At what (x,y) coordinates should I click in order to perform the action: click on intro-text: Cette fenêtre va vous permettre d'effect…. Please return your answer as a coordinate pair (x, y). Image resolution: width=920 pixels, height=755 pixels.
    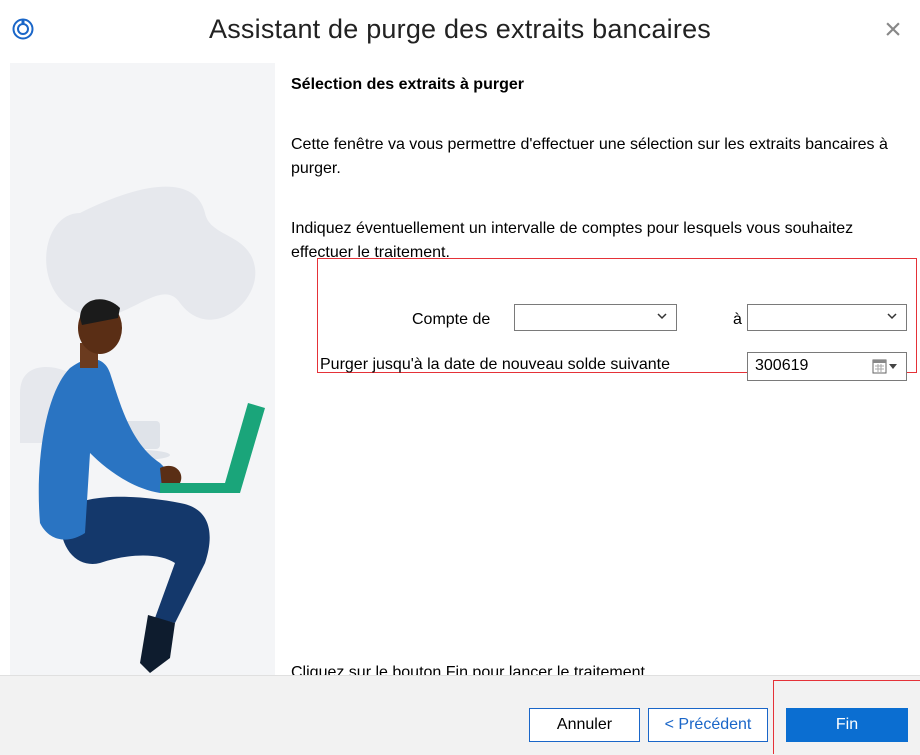
    Looking at the image, I should click on (589, 156).